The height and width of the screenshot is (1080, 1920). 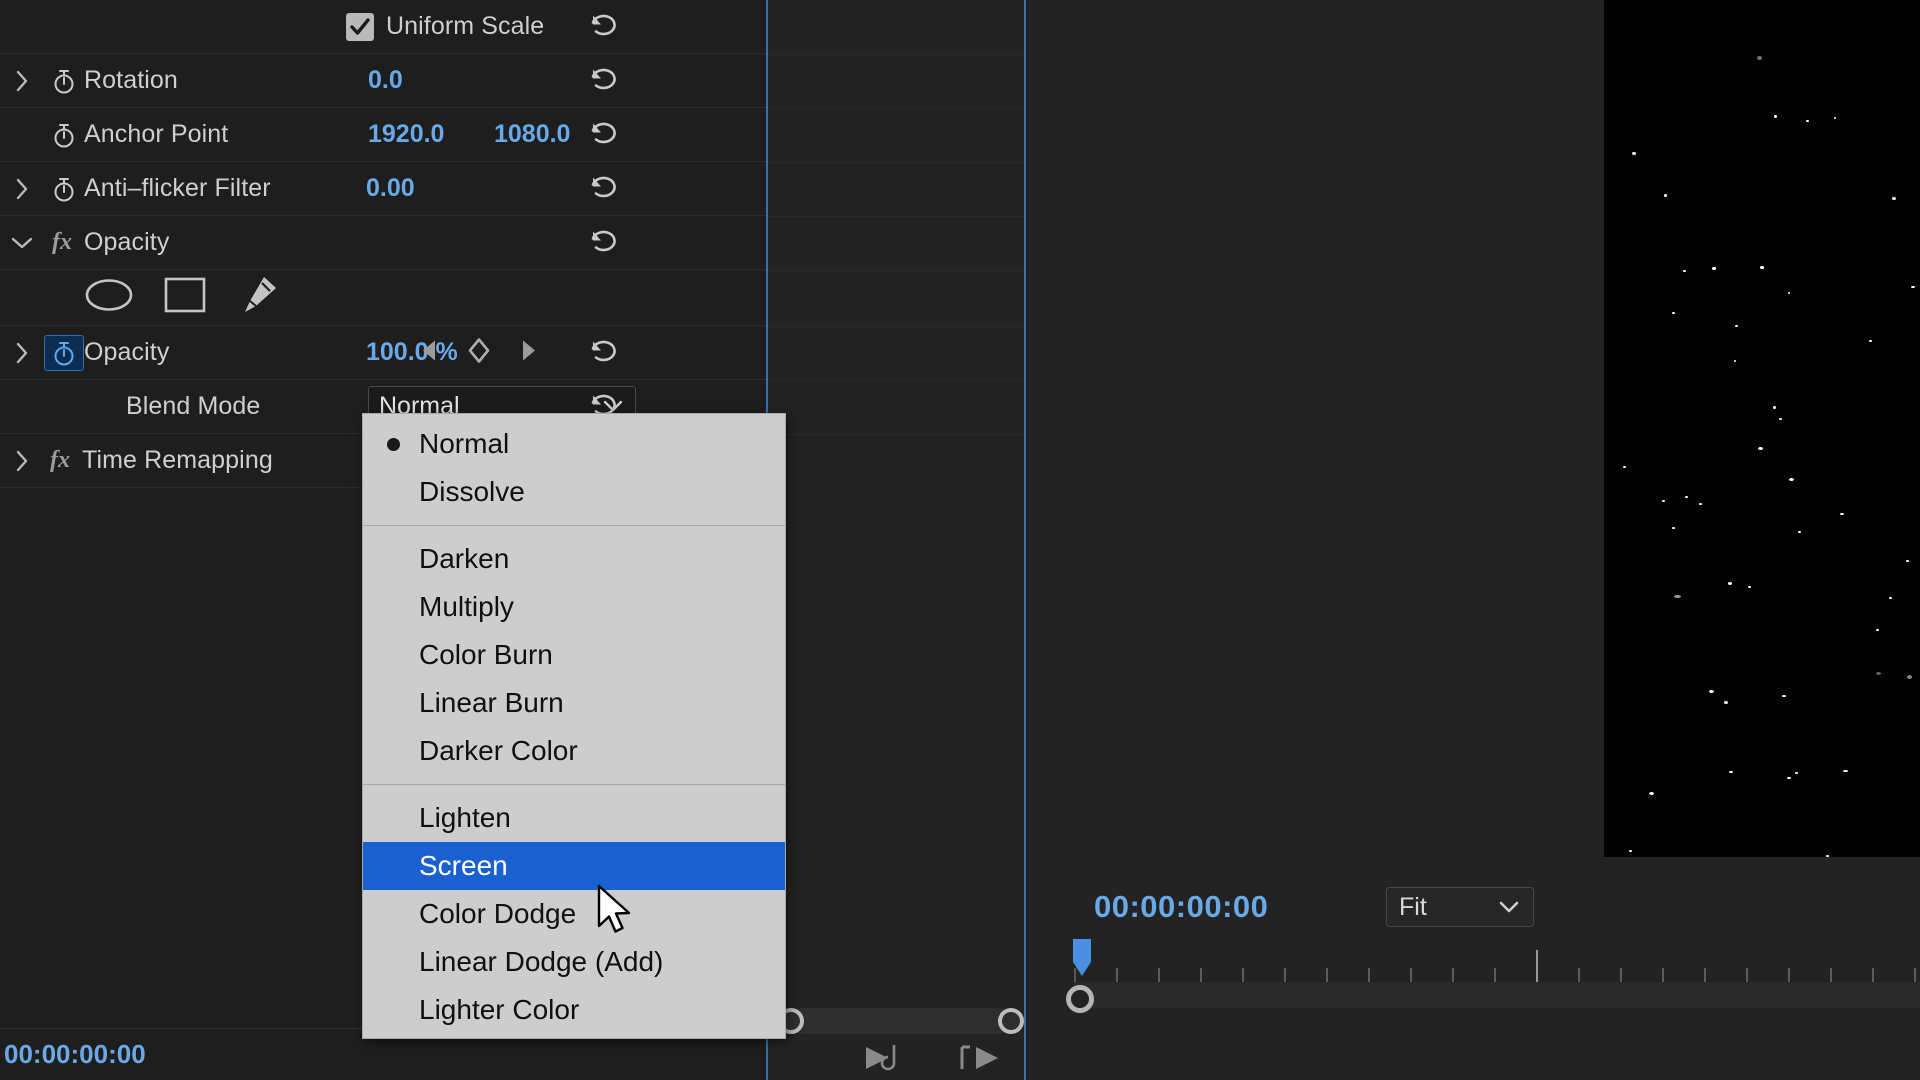 What do you see at coordinates (574, 444) in the screenshot?
I see `menu-item-normal: Normal` at bounding box center [574, 444].